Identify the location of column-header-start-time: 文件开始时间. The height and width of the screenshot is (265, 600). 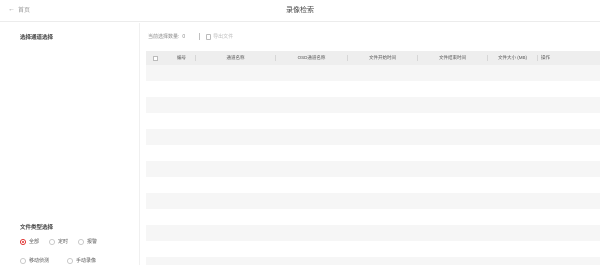
(383, 58).